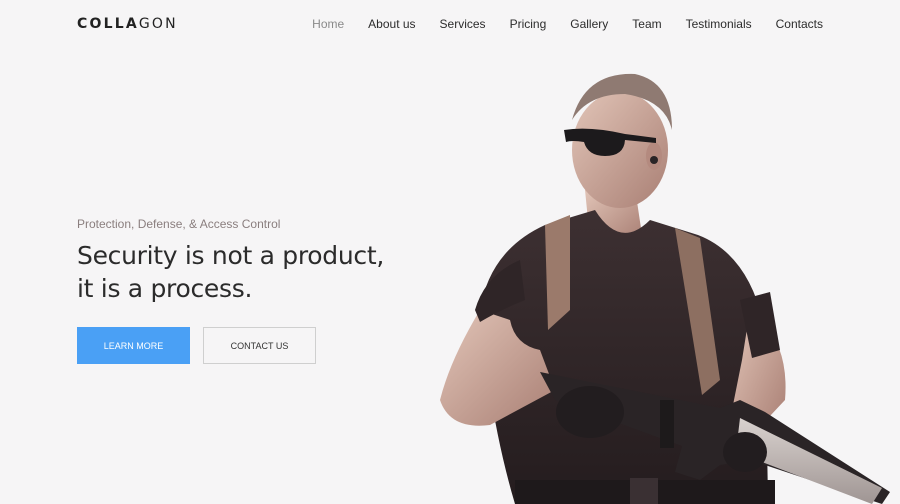 The width and height of the screenshot is (900, 504). I want to click on nav-item-pricing: Pricing, so click(528, 24).